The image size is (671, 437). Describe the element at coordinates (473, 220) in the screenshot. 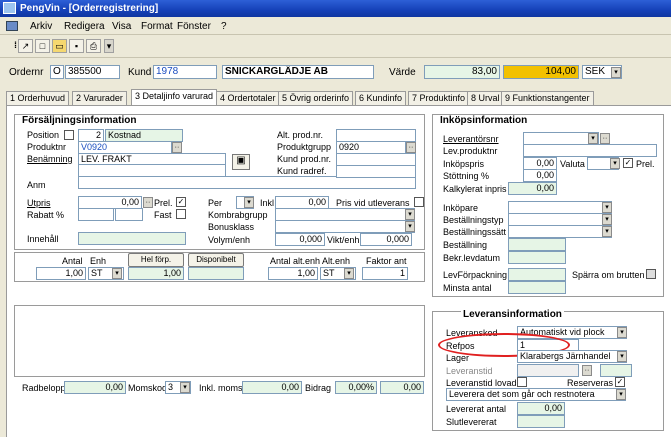

I see `bestallningstyp-label: Beställningstyp` at that location.